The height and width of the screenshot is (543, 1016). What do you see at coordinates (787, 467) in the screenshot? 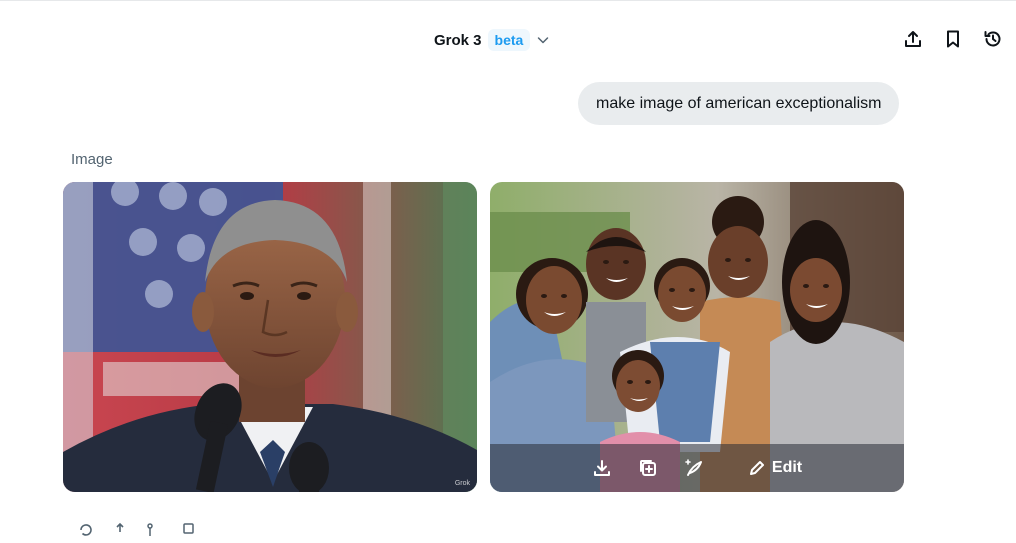
I see `edit-label: Edit` at bounding box center [787, 467].